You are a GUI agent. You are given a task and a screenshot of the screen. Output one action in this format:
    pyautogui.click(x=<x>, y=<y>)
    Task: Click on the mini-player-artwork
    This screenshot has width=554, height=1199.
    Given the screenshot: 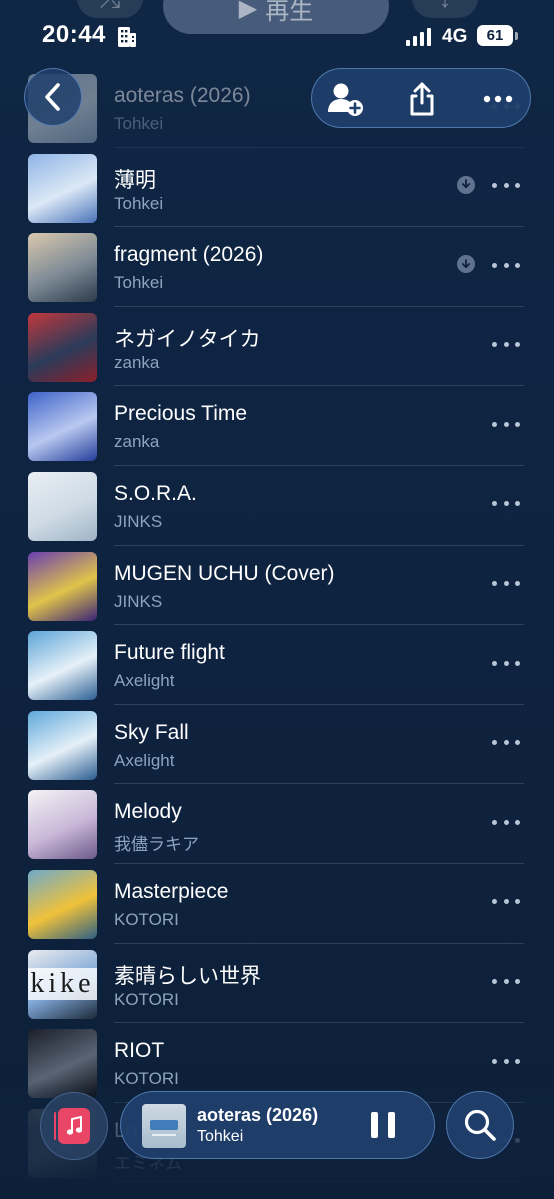 What is the action you would take?
    pyautogui.click(x=164, y=1126)
    